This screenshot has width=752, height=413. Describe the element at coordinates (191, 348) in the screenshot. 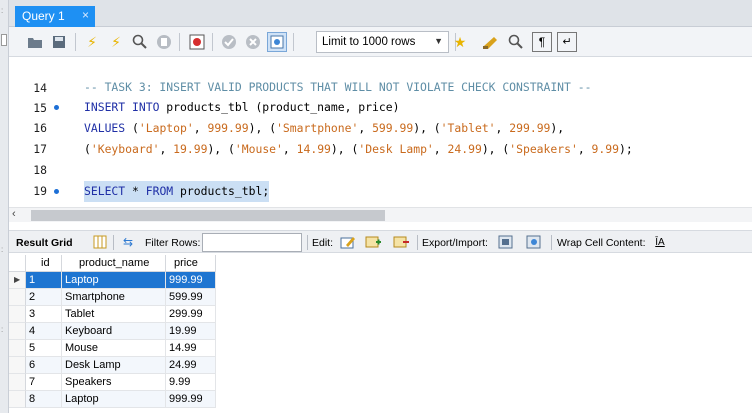

I see `table-cell-price: 14.99` at that location.